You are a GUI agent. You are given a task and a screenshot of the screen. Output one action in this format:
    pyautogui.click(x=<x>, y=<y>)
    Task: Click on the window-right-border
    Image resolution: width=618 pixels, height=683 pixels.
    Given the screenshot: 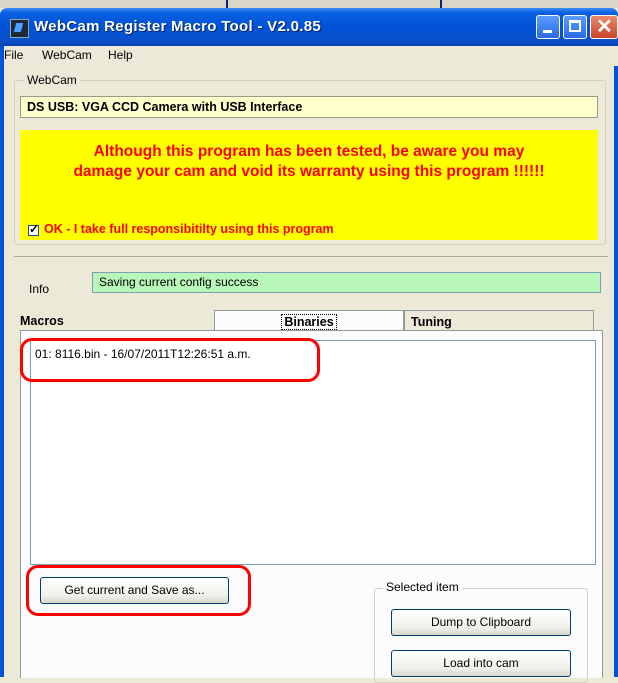 What is the action you would take?
    pyautogui.click(x=616, y=361)
    